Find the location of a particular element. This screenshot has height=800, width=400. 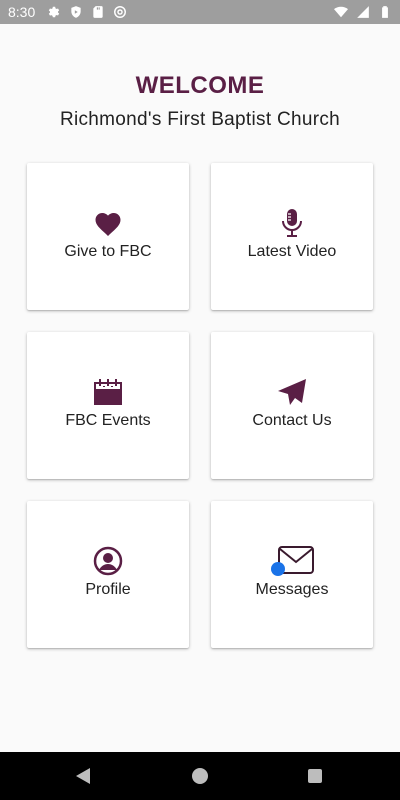

battery-icon is located at coordinates (385, 12).